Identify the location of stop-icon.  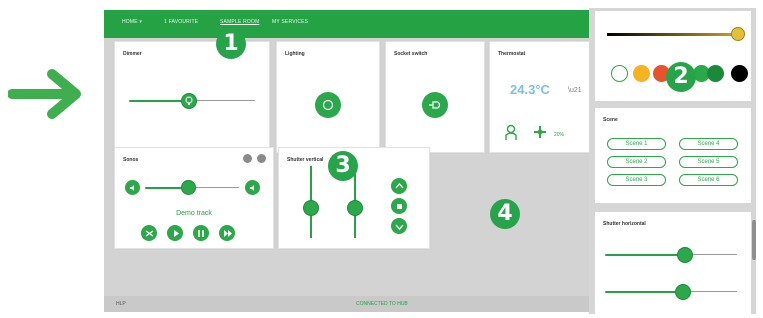
(399, 206).